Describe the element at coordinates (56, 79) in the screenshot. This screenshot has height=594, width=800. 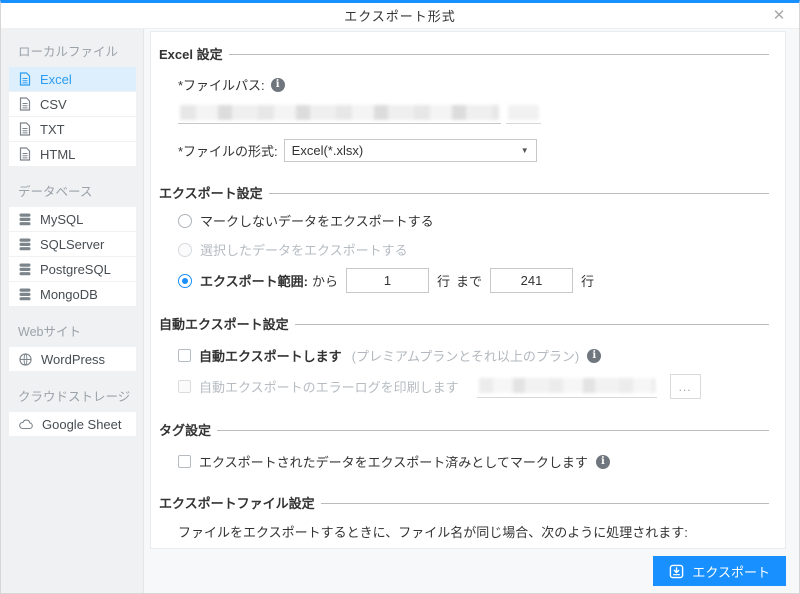
I see `sidebar-item-label: Excel` at that location.